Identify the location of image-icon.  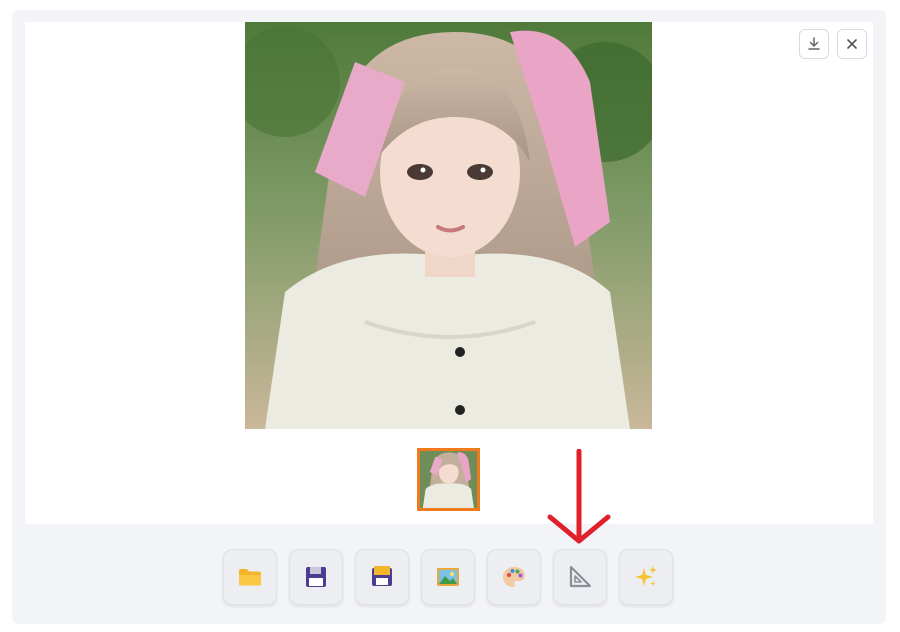
(448, 577).